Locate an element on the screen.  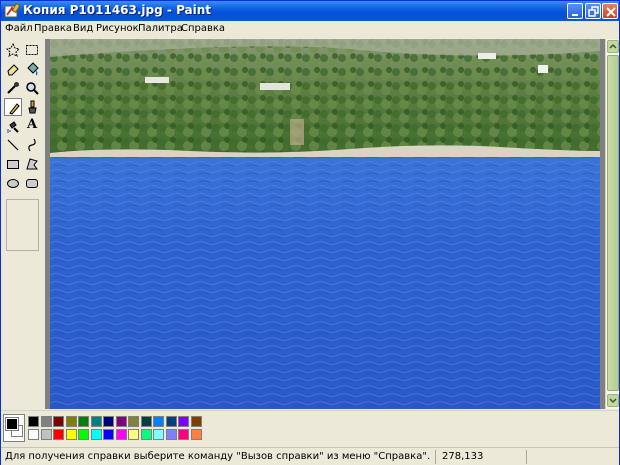
free-select-tool is located at coordinates (13, 50).